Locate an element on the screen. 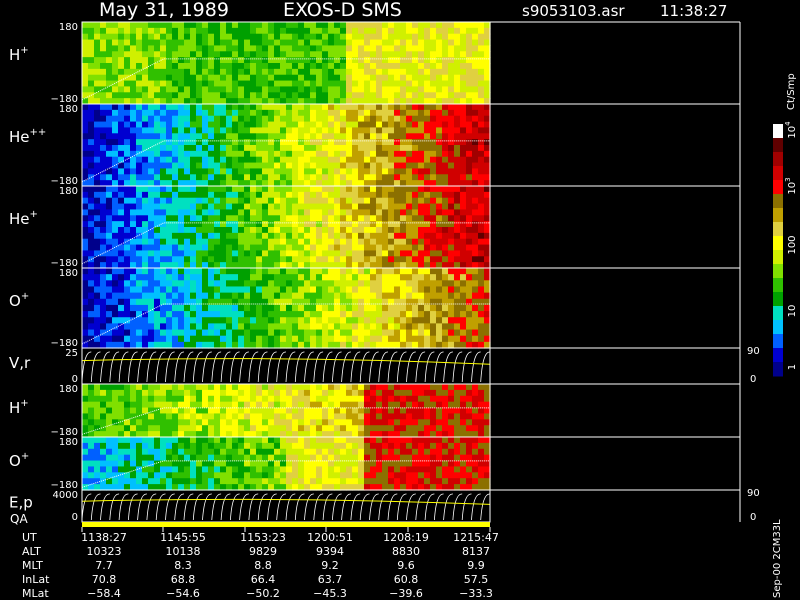 The height and width of the screenshot is (600, 800). ephem-cell: 66.4 is located at coordinates (263, 579).